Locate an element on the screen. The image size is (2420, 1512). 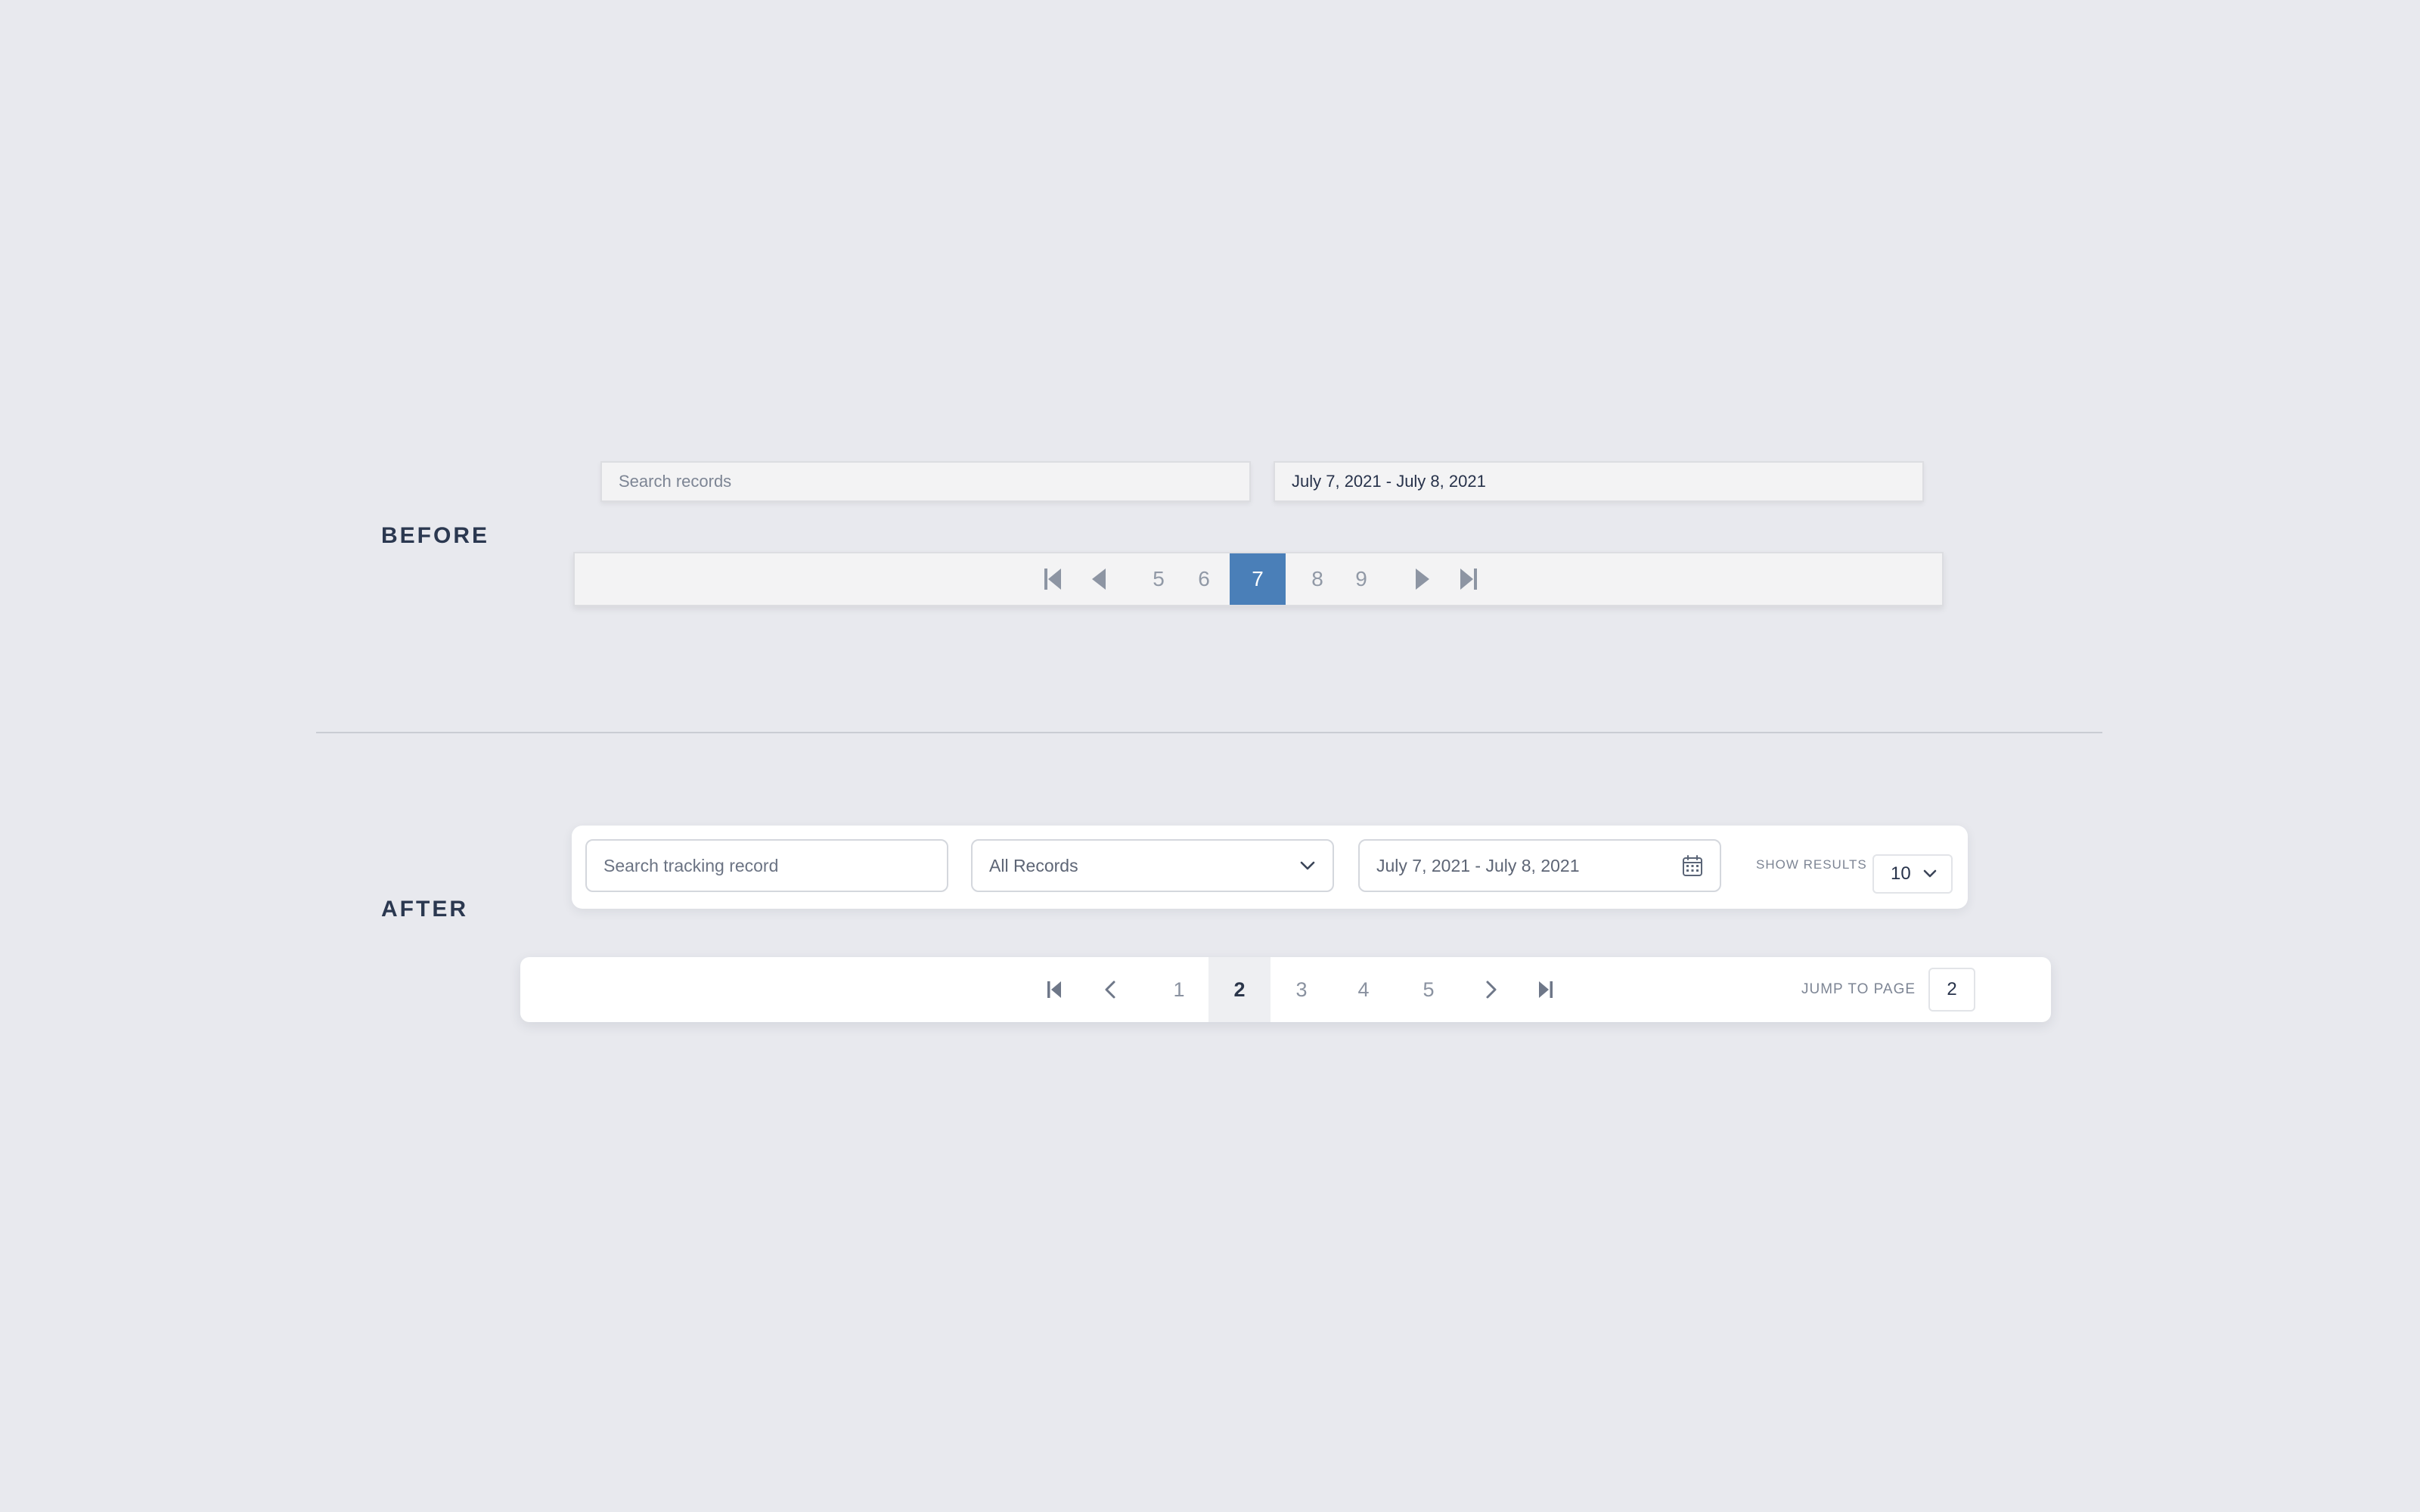
page-1: 1 is located at coordinates (1179, 989).